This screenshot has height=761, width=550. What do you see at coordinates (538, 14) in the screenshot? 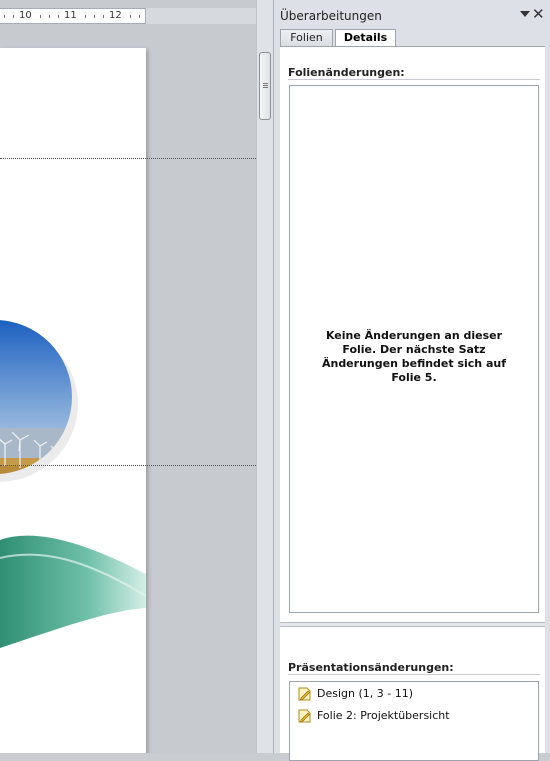
I see `close-icon: ✕` at bounding box center [538, 14].